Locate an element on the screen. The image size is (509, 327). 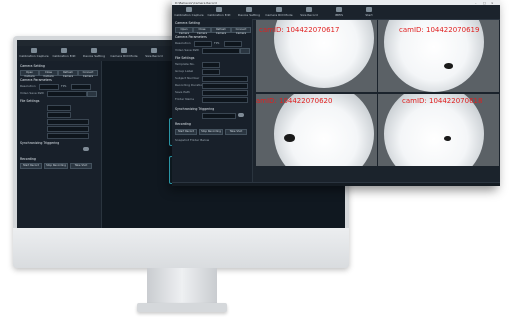
roi-icon is located at coordinates (279, 9).